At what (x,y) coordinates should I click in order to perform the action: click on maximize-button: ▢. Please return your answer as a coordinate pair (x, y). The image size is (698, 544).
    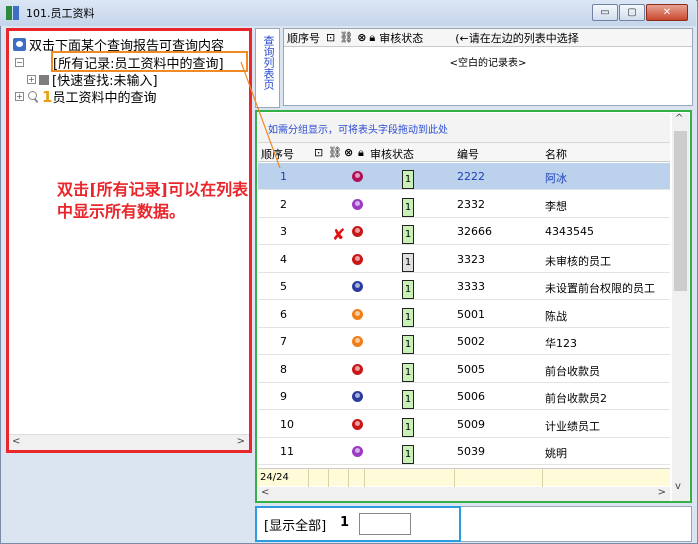
    Looking at the image, I should click on (632, 12).